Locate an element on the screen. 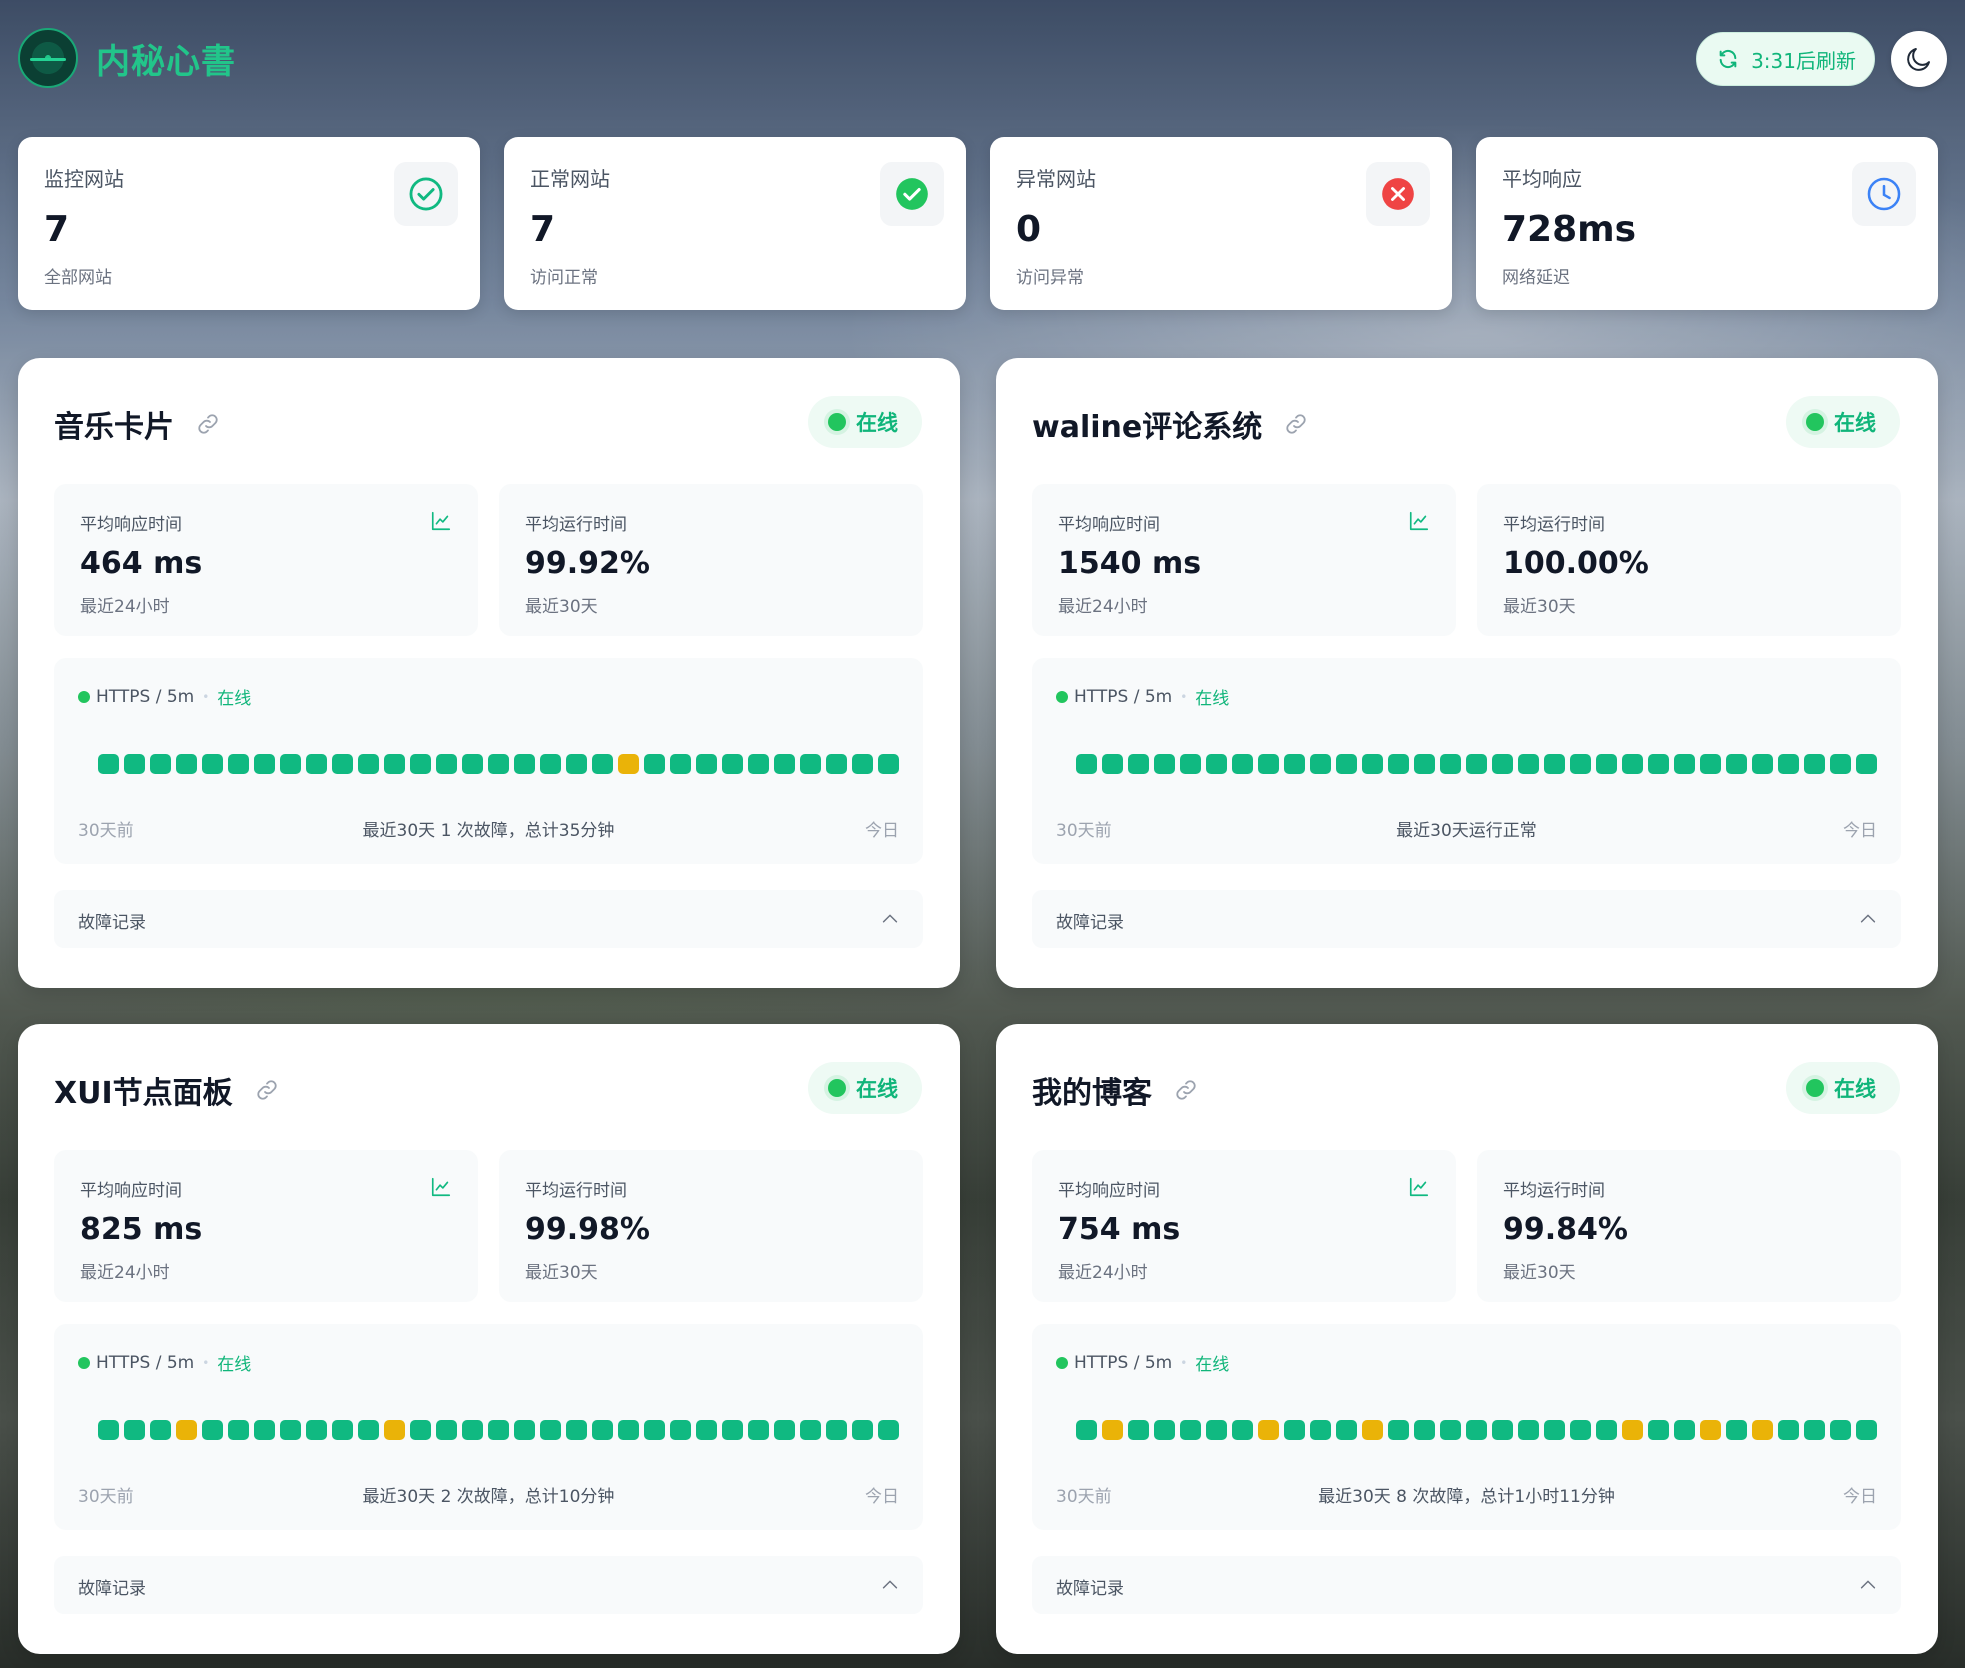  theme-toggle-button is located at coordinates (1919, 59).